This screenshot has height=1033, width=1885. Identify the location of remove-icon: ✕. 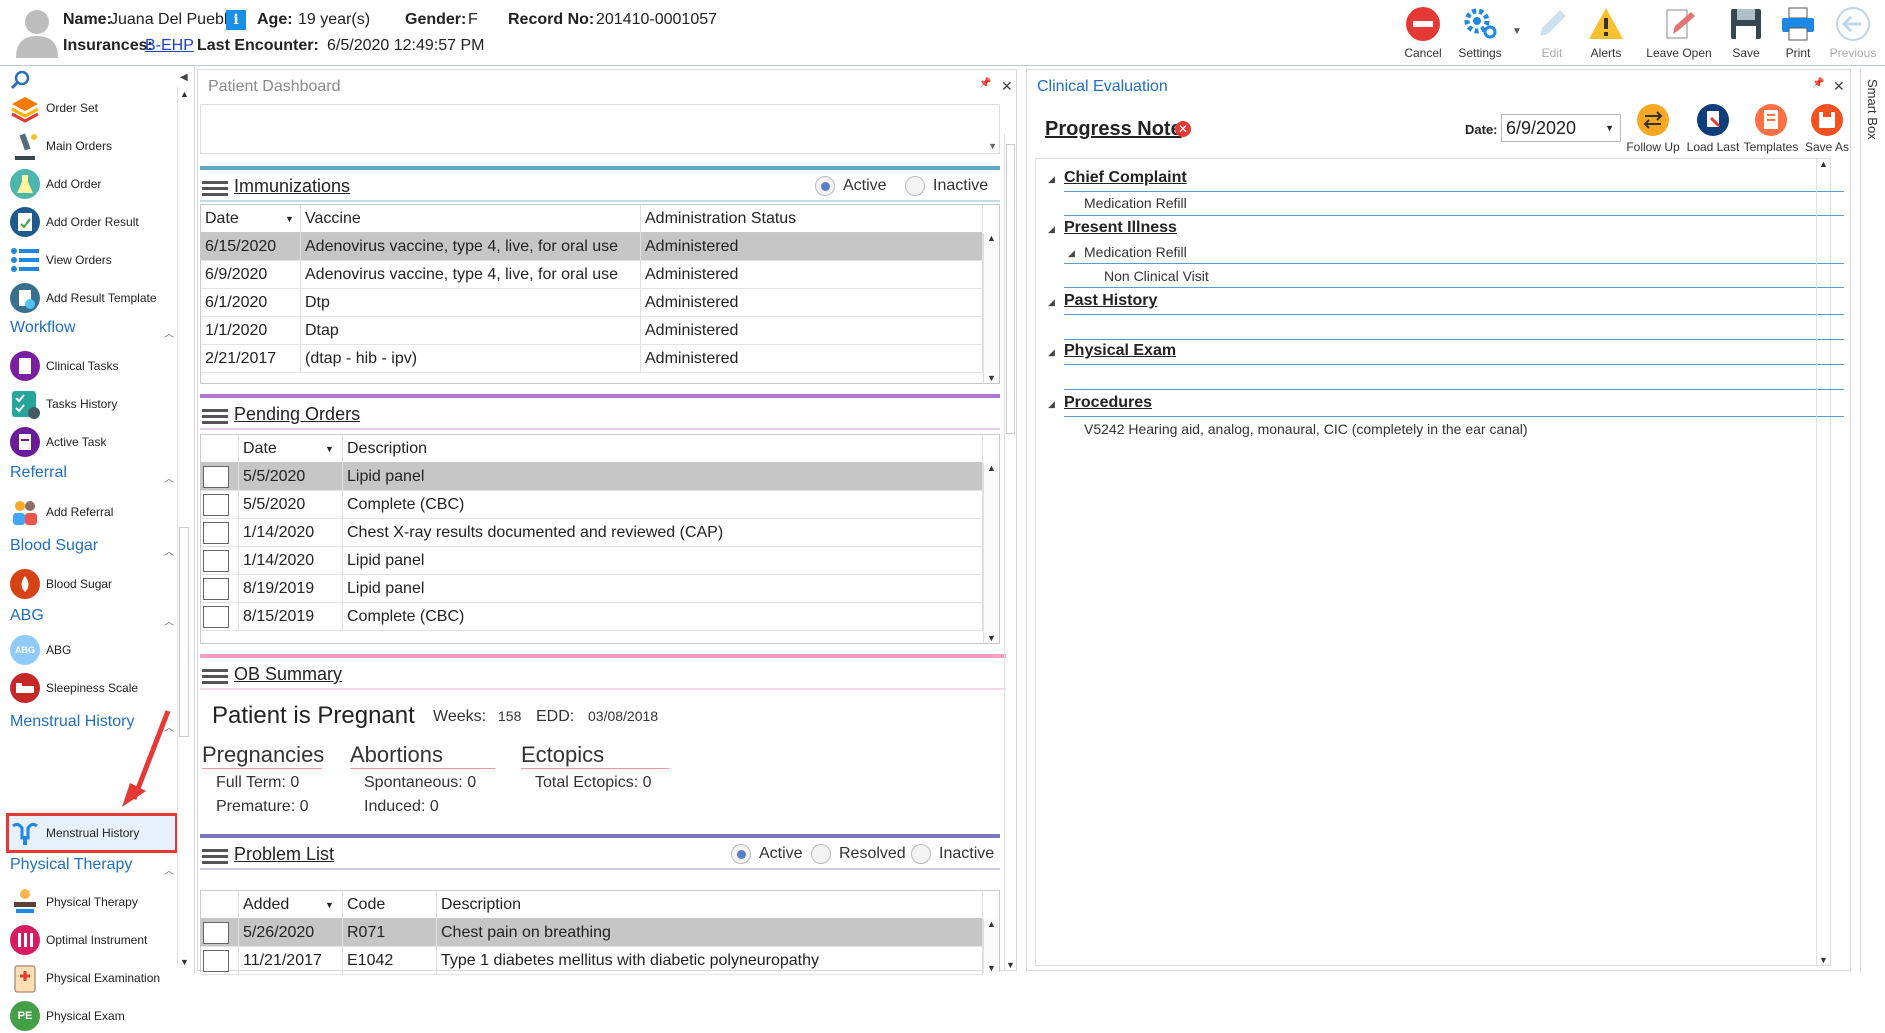
(1183, 129).